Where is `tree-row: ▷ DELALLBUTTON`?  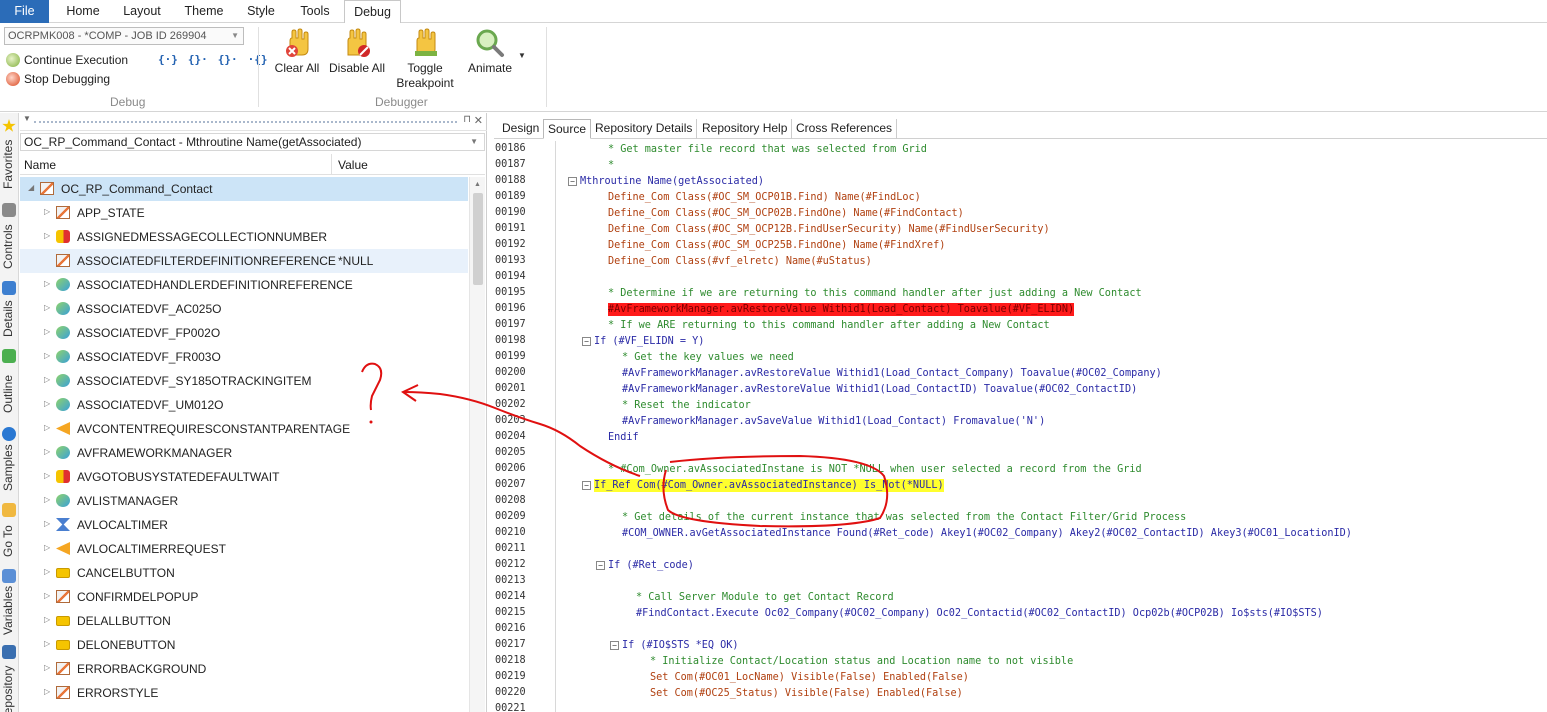
tree-row: ▷ DELALLBUTTON is located at coordinates (244, 621).